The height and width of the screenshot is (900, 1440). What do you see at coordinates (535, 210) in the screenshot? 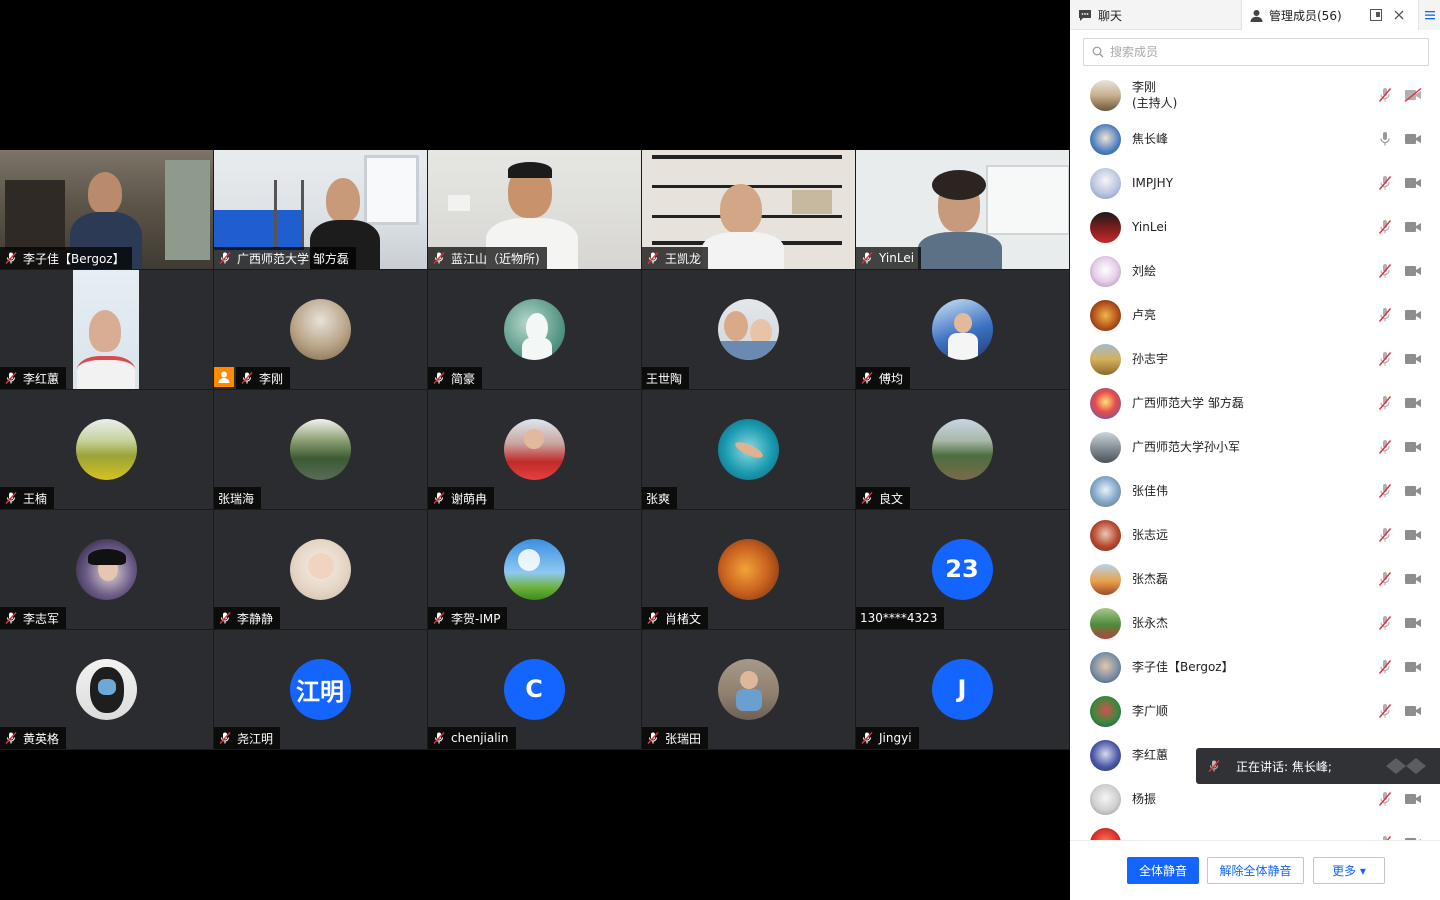
I see `video-tile: 蓝江山（近物所)` at bounding box center [535, 210].